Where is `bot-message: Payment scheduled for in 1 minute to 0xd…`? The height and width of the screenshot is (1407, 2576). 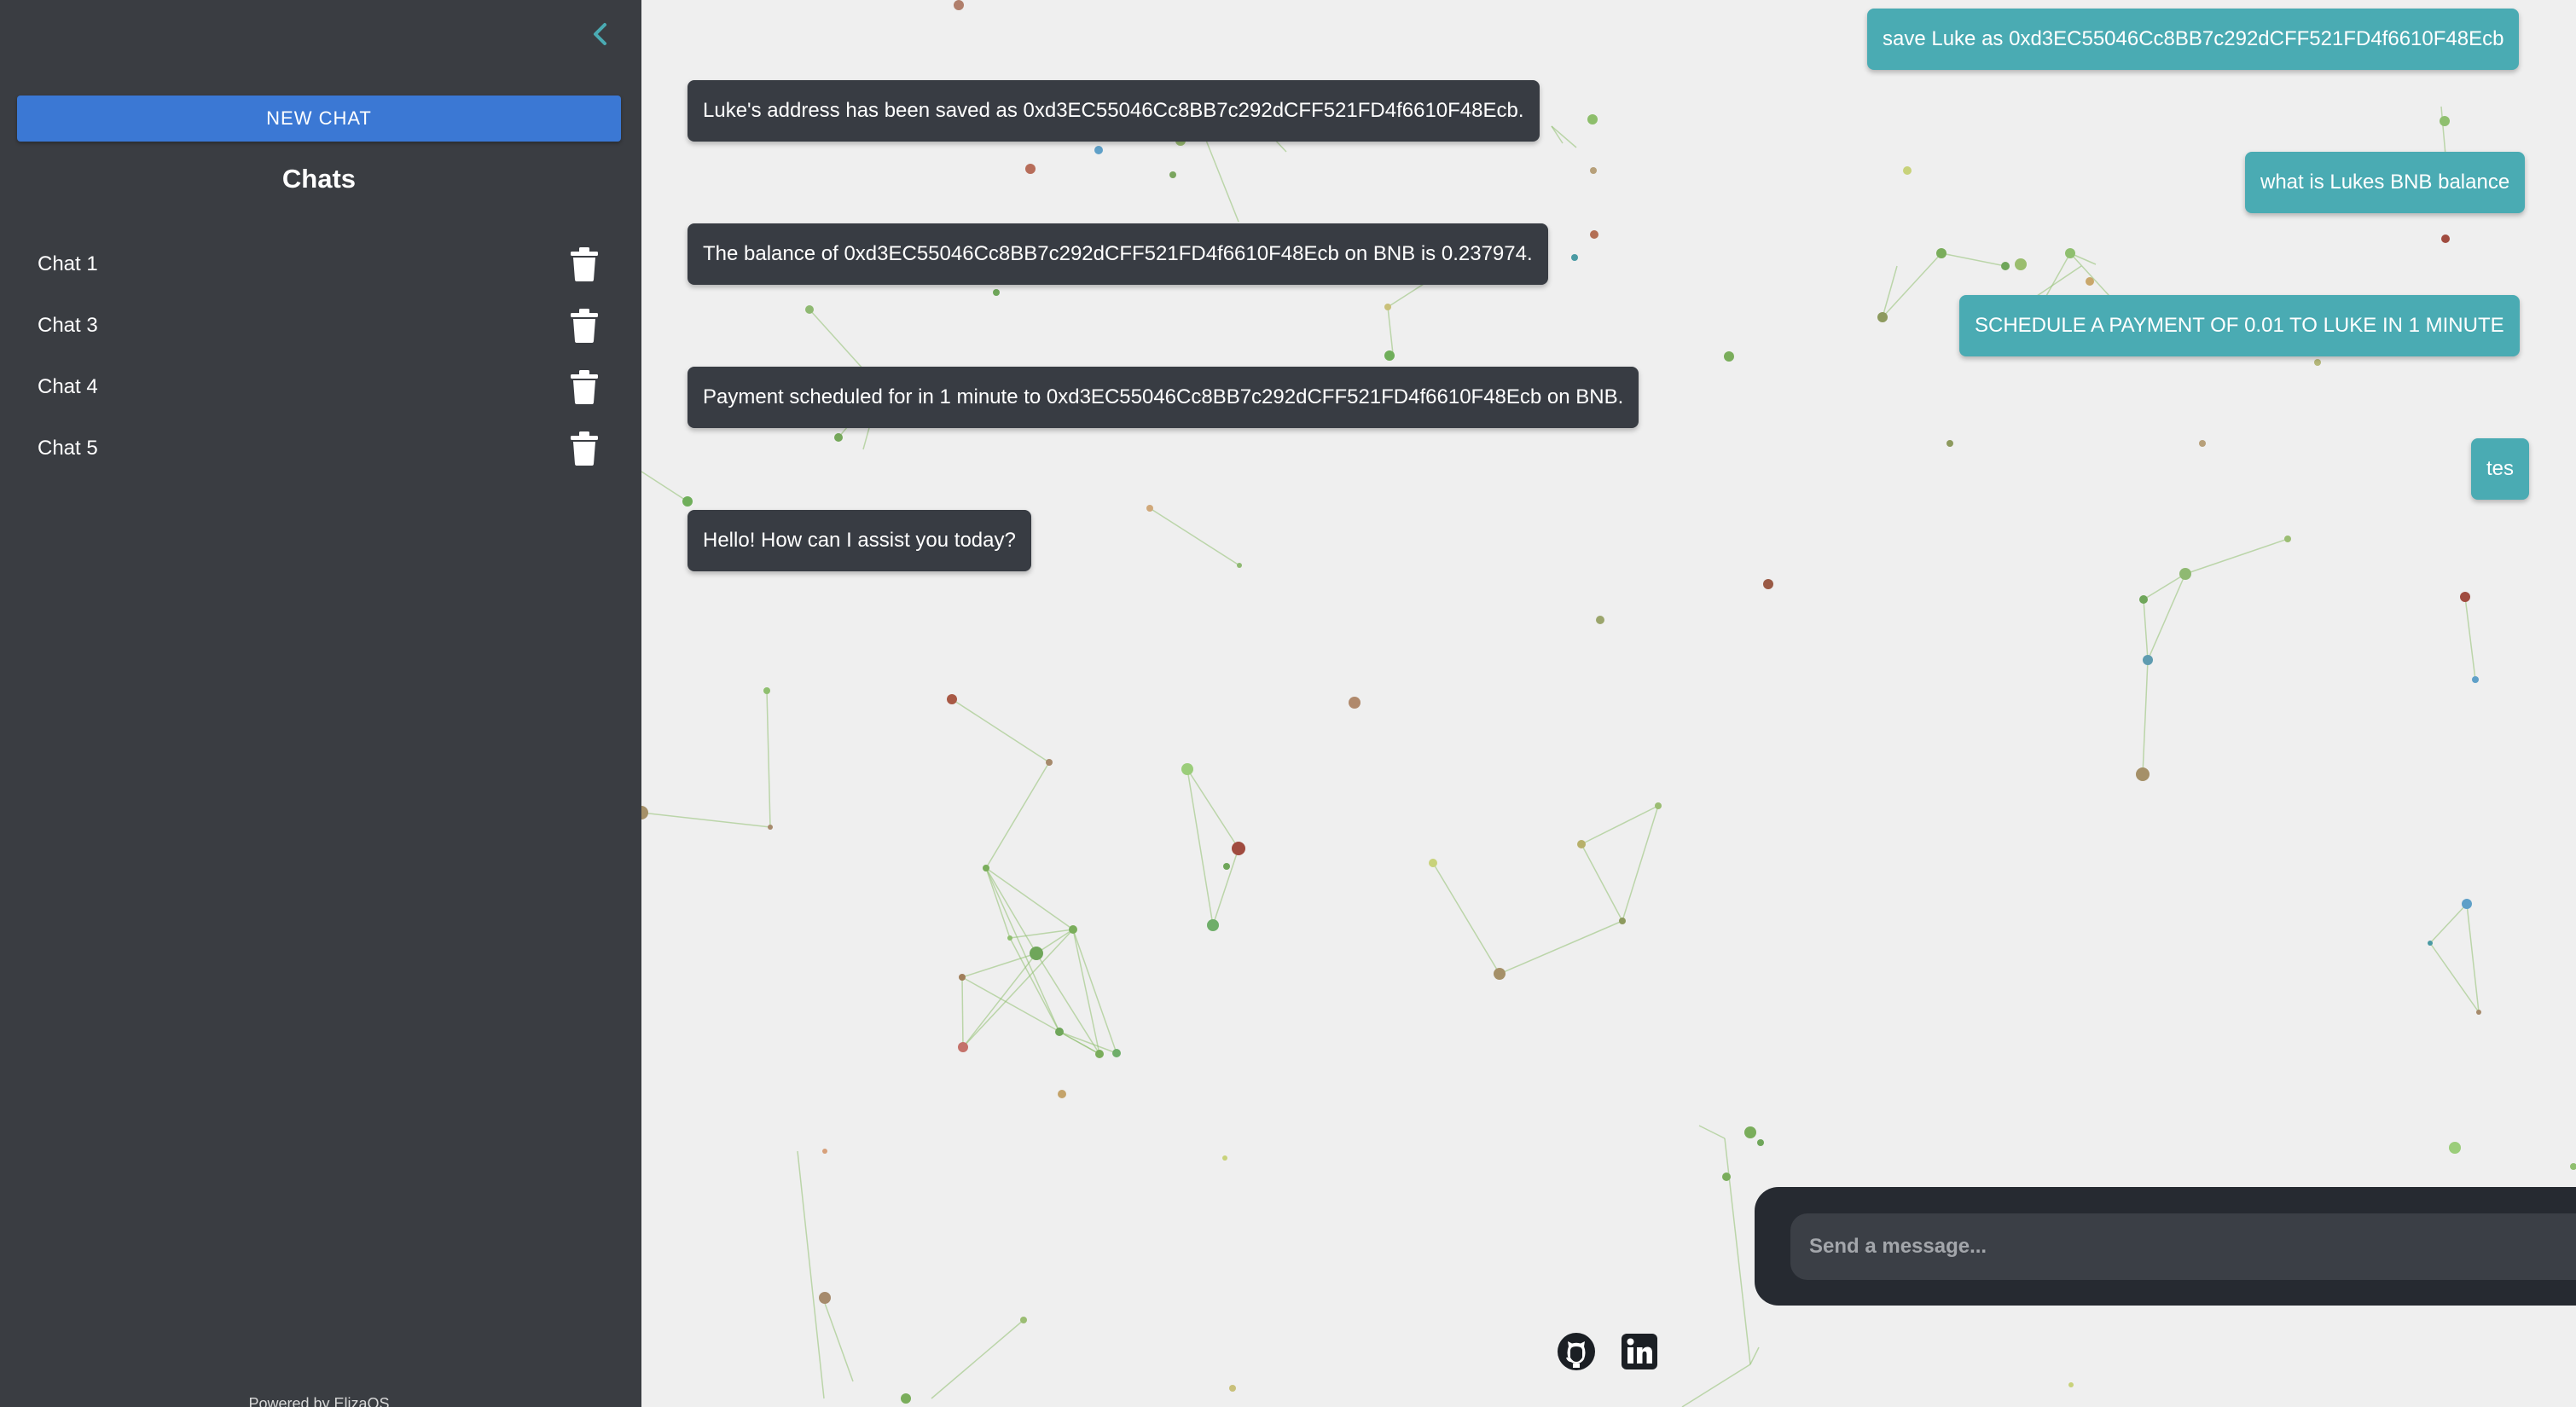 bot-message: Payment scheduled for in 1 minute to 0xd… is located at coordinates (1163, 397).